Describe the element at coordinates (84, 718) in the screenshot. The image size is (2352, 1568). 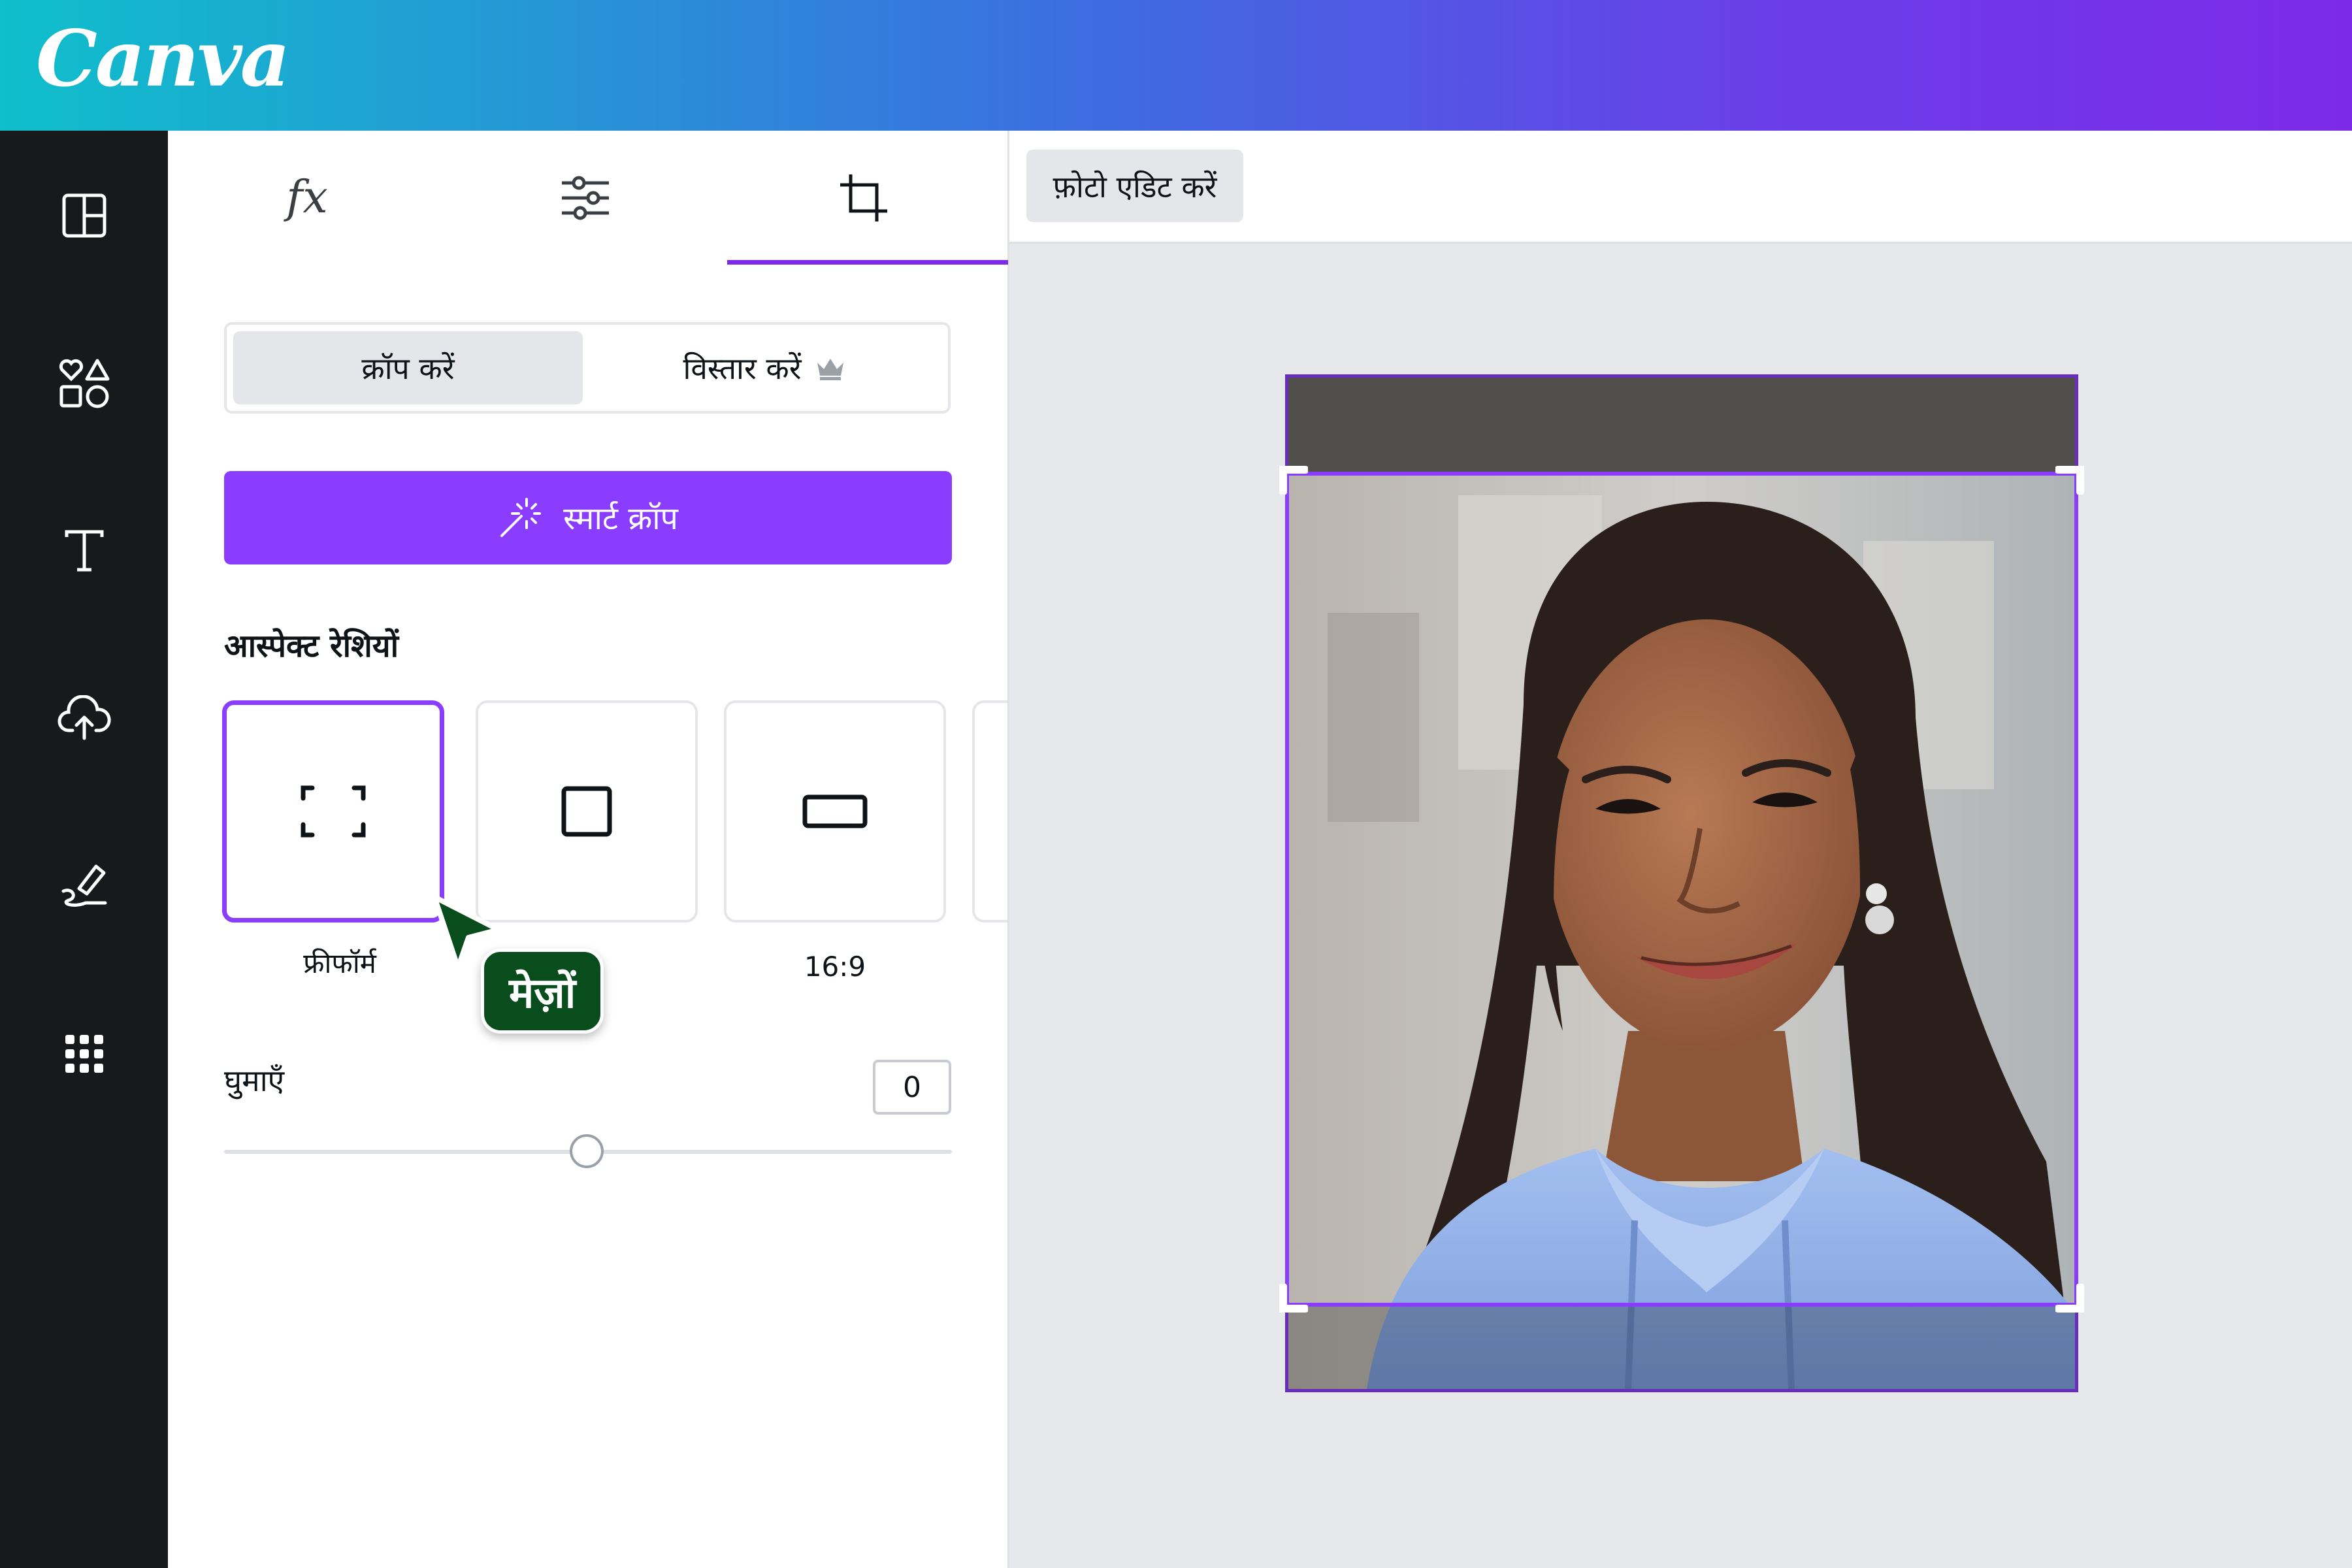
I see `upload-cloud-icon` at that location.